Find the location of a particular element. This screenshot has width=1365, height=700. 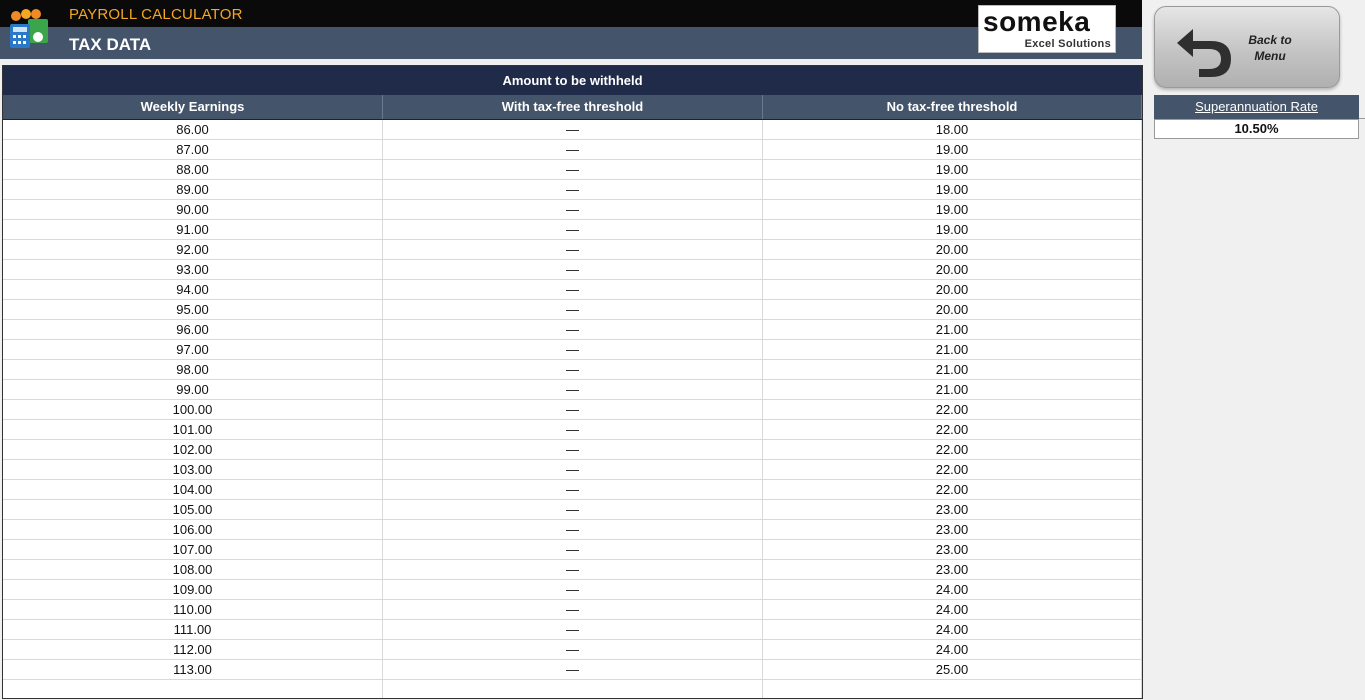

back-to-menu-button: Back to Menu is located at coordinates (1247, 47).